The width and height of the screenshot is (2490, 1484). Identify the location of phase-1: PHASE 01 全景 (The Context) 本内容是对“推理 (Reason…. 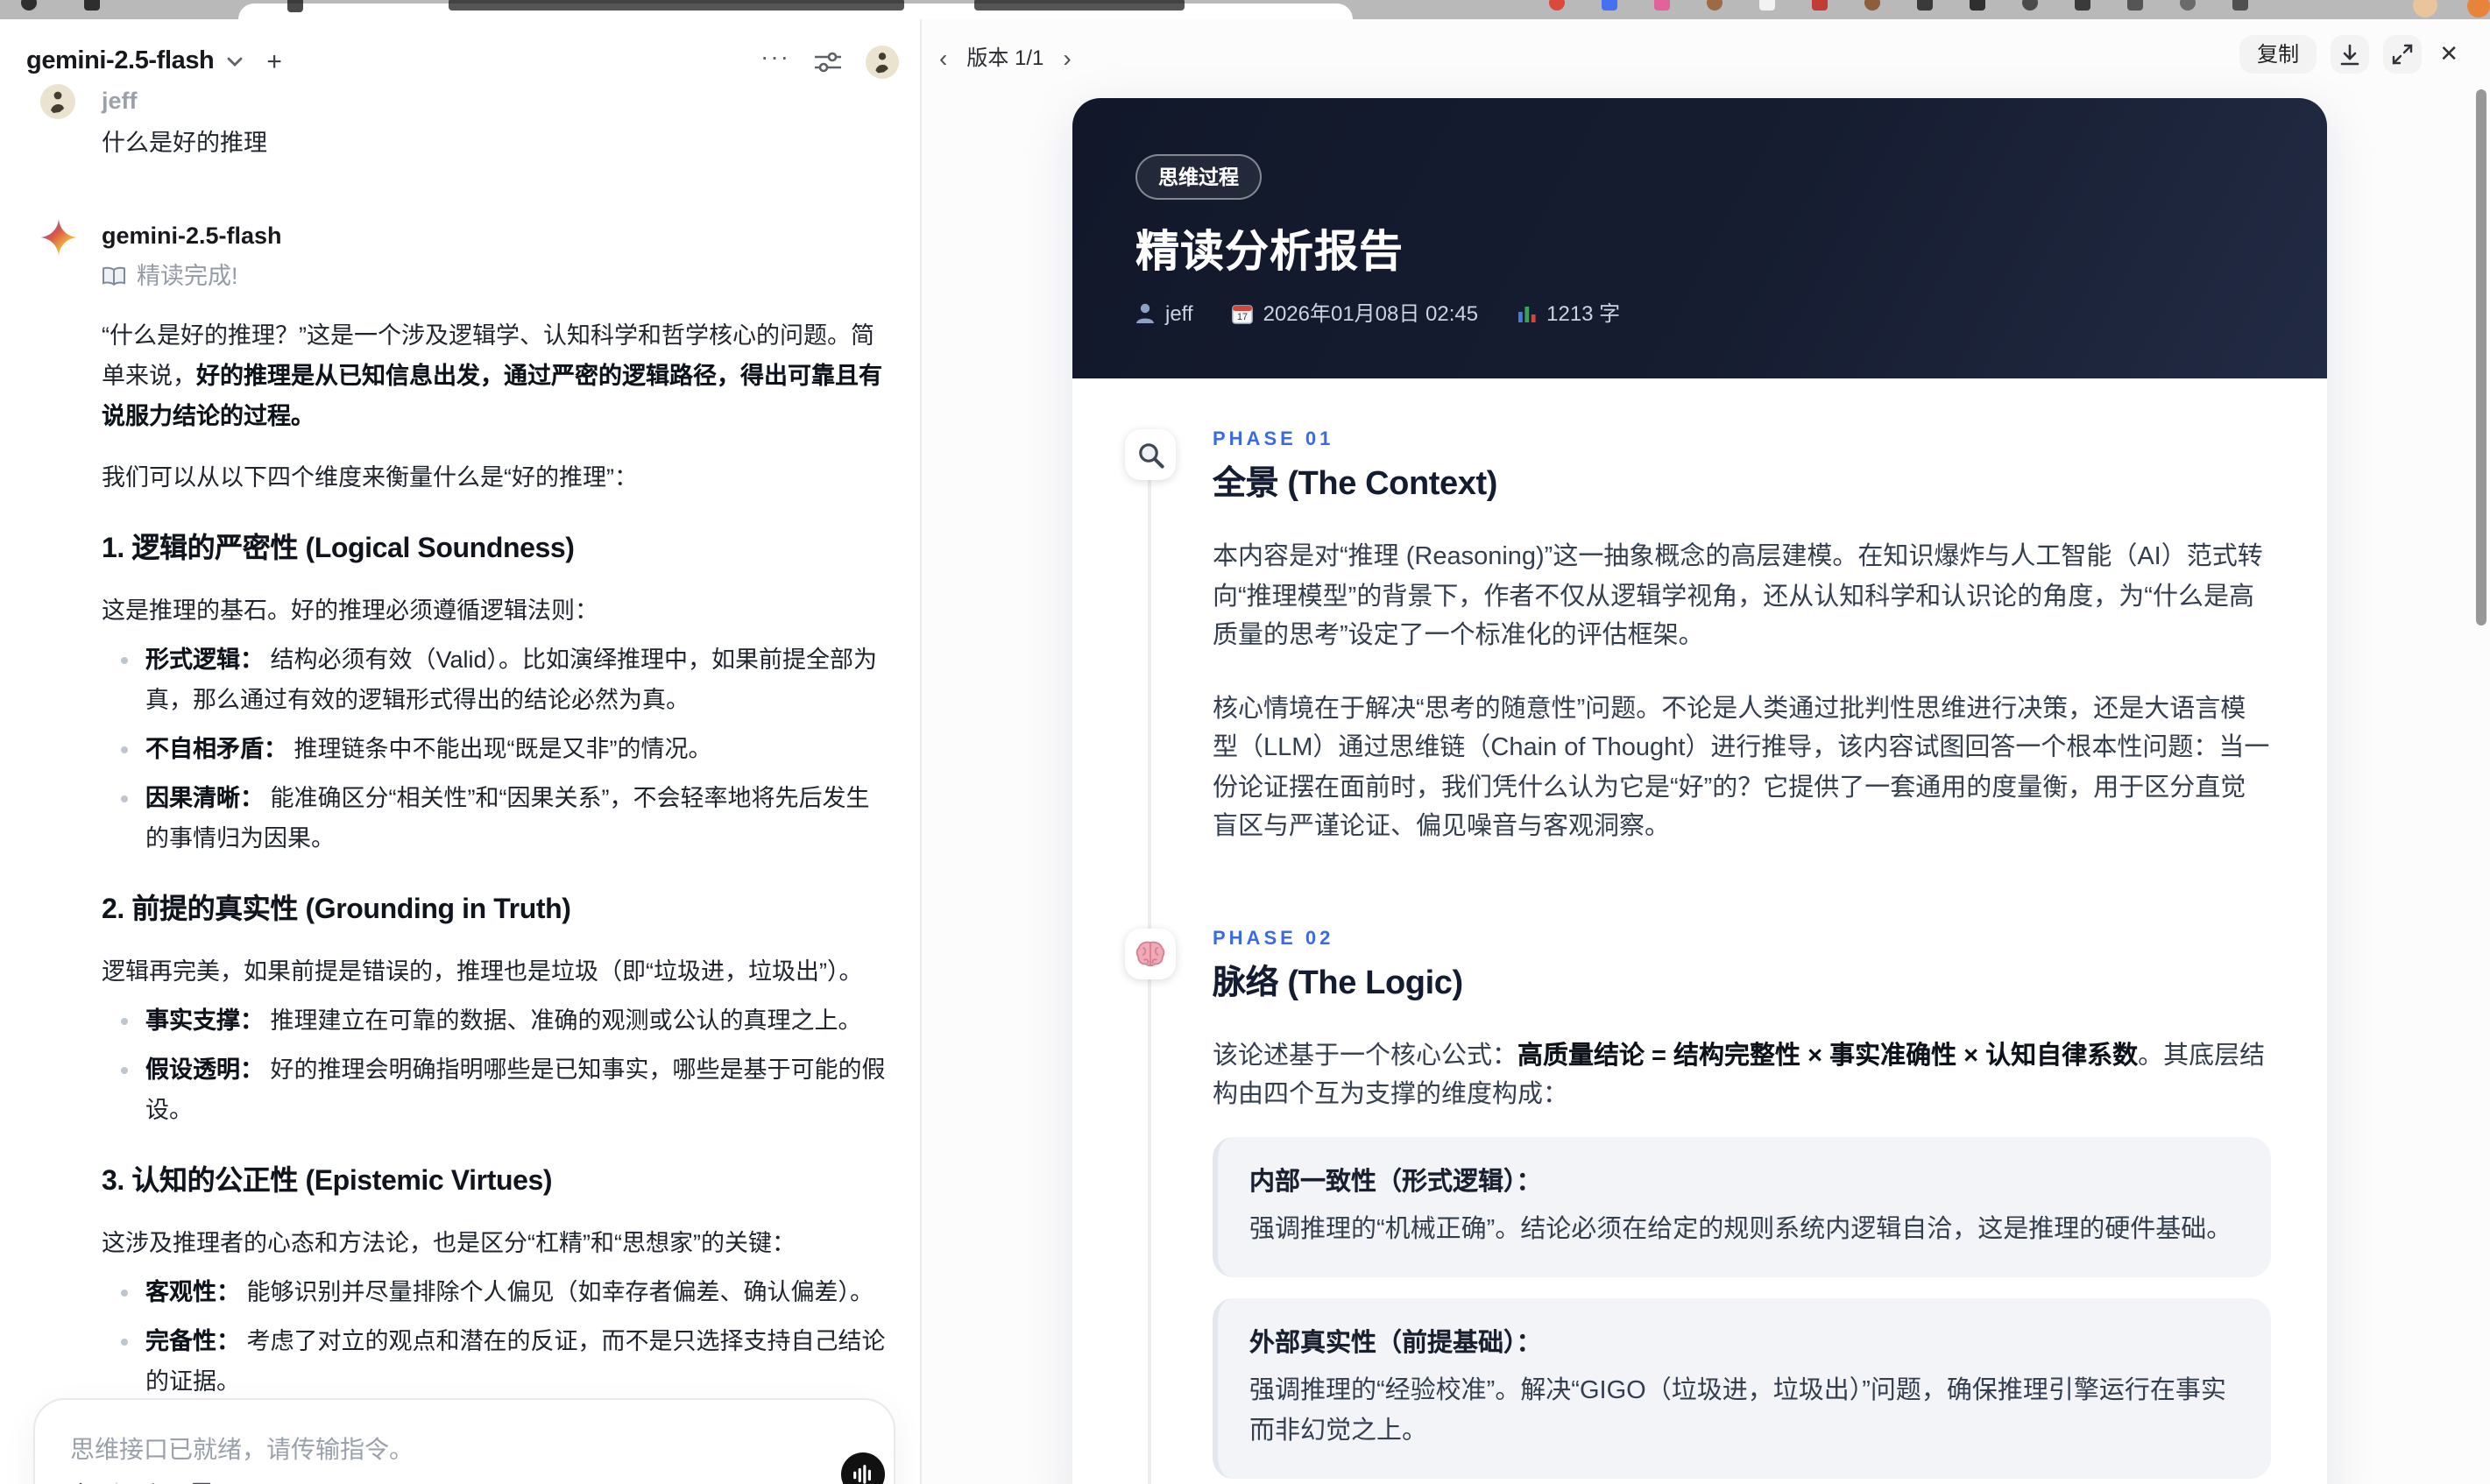
(1708, 638).